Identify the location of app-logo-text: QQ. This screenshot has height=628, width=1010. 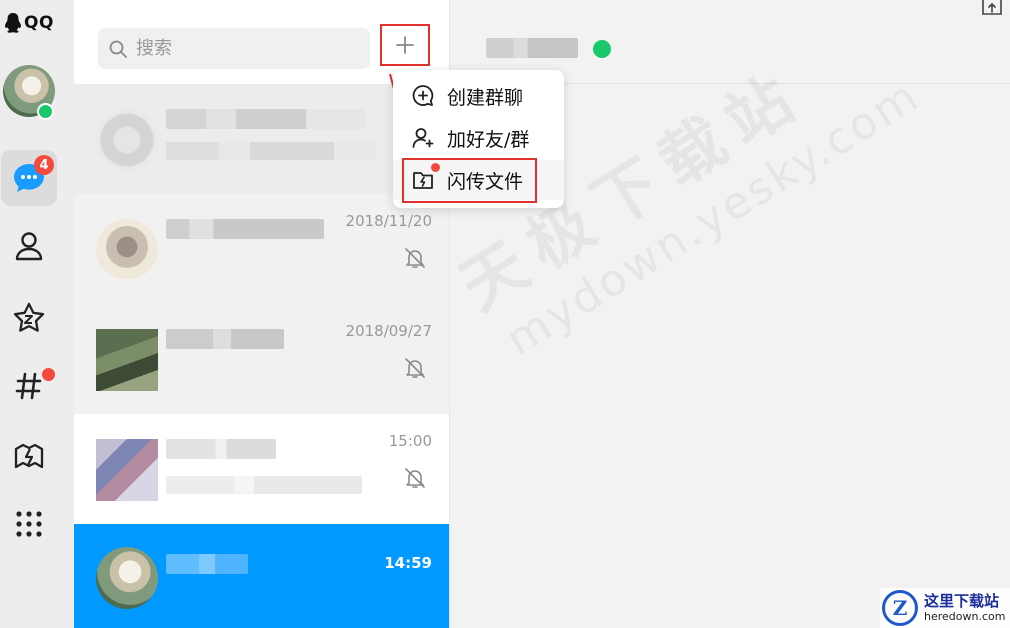
(39, 23).